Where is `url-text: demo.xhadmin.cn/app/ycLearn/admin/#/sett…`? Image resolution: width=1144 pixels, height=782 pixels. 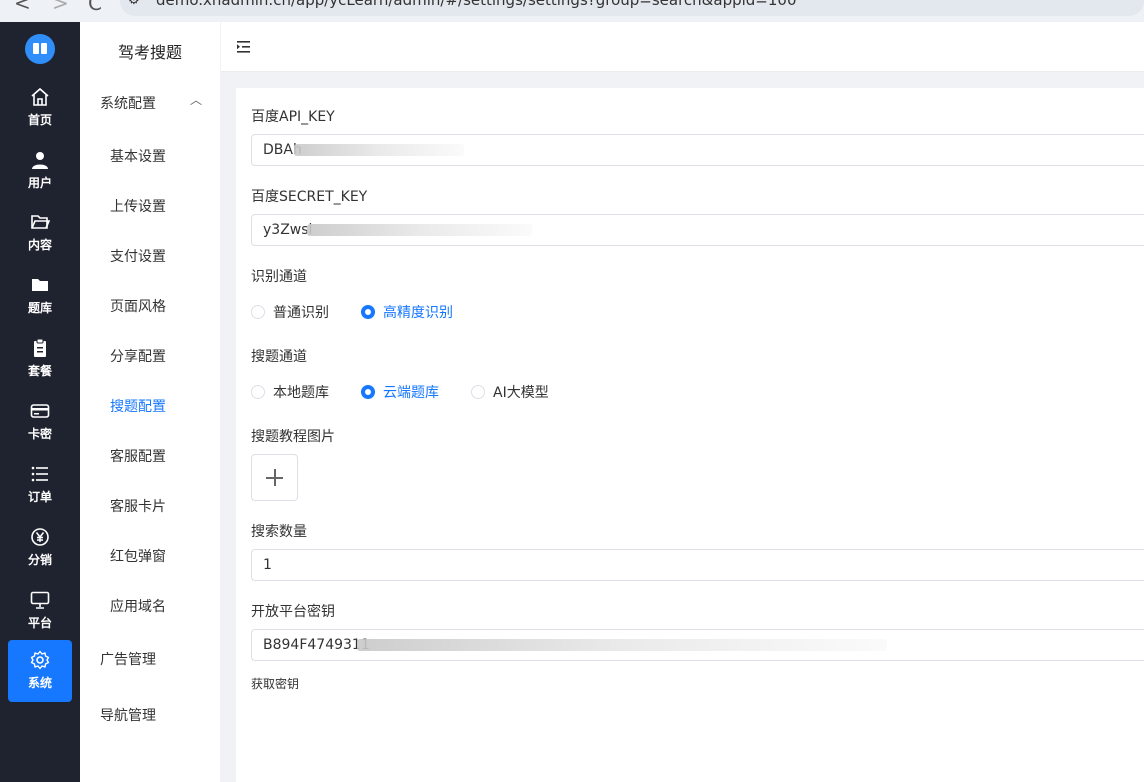
url-text: demo.xhadmin.cn/app/ycLearn/admin/#/sett… is located at coordinates (476, 4).